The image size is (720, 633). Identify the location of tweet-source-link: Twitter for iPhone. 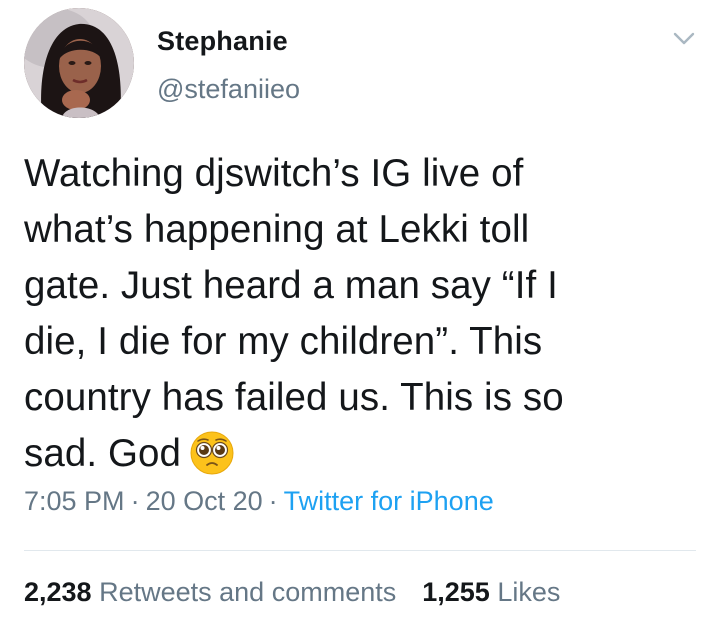
(389, 501).